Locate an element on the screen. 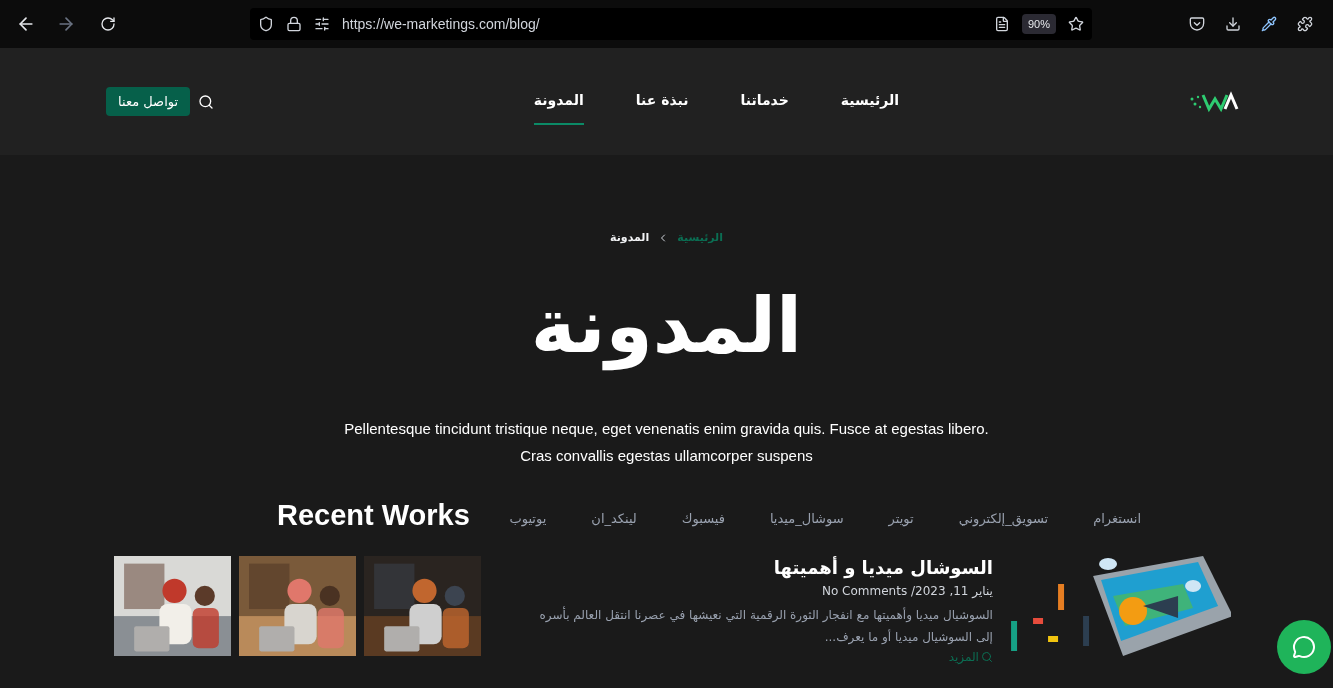 The width and height of the screenshot is (1333, 688). tag-link: انستغرام is located at coordinates (1117, 518).